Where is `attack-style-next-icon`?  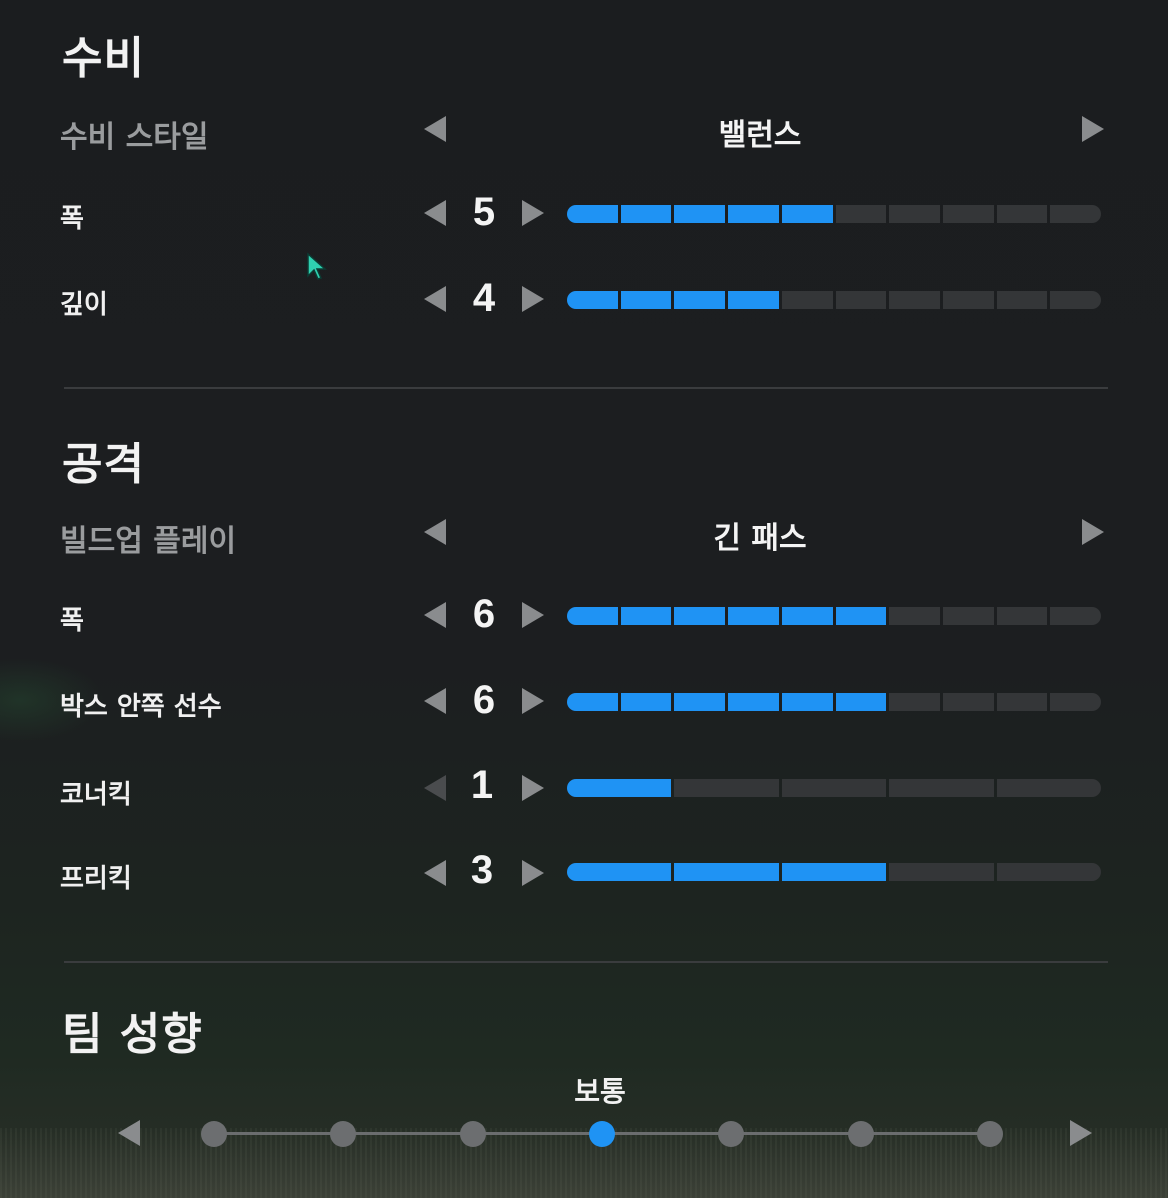
attack-style-next-icon is located at coordinates (1093, 532).